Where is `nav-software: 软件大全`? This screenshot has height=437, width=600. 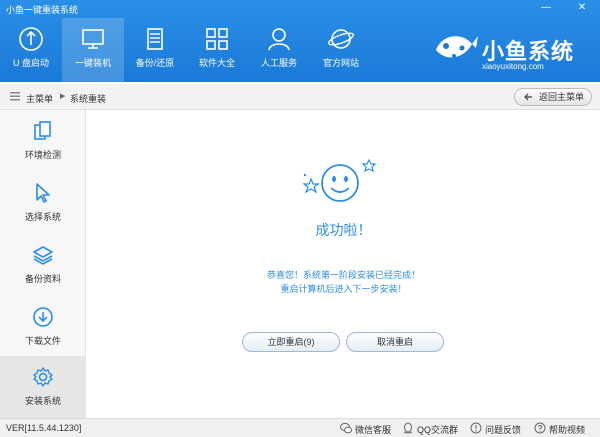
nav-software: 软件大全 is located at coordinates (217, 50).